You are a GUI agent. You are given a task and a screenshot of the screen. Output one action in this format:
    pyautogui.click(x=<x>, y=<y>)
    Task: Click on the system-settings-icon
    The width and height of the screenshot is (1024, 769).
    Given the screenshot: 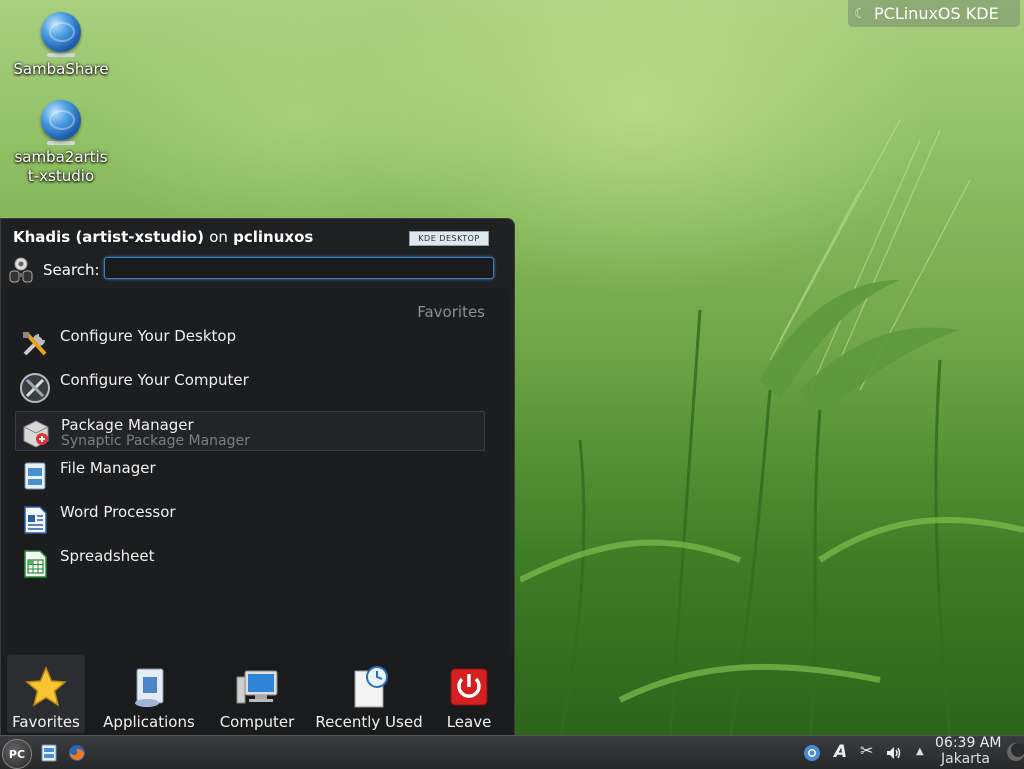 What is the action you would take?
    pyautogui.click(x=35, y=388)
    